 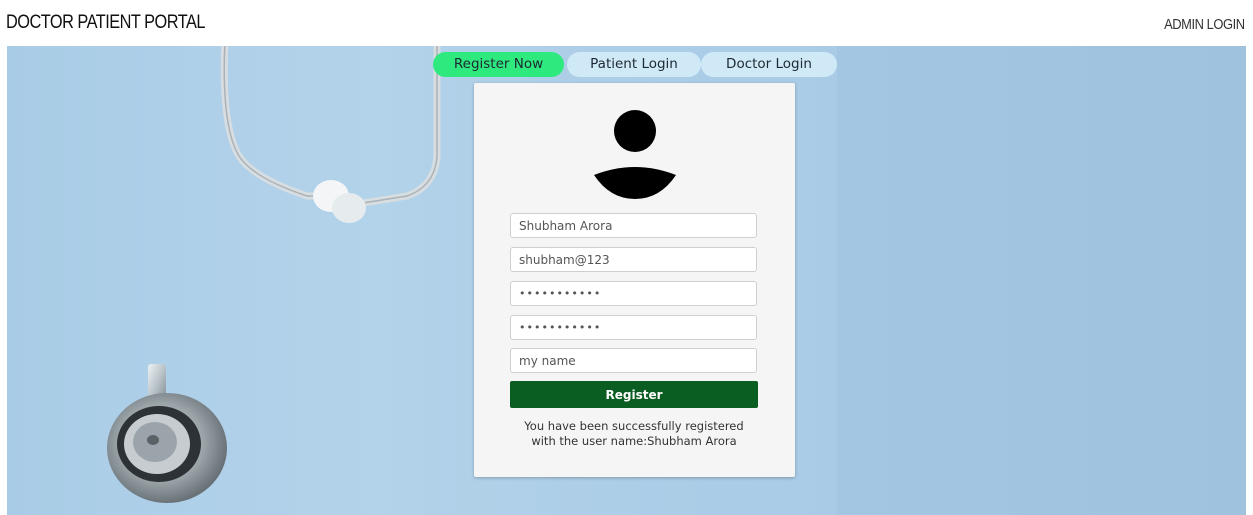 I want to click on admin-login-link: ADMIN LOGIN, so click(x=1204, y=24).